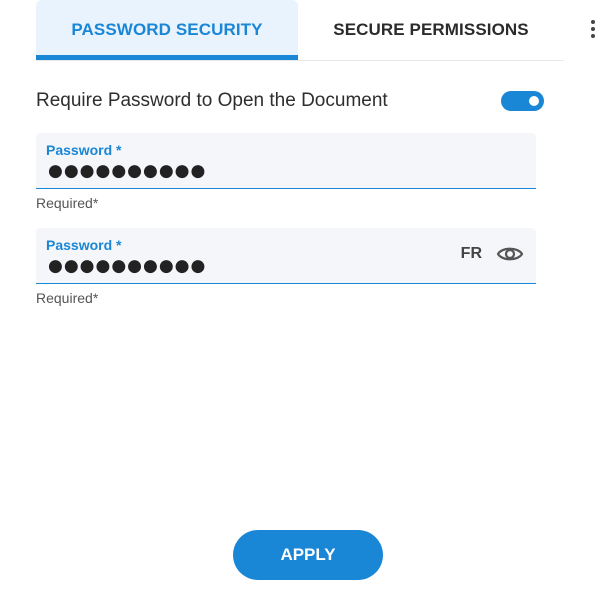  I want to click on password-field: Password * ●●●●●●●●●●, so click(286, 161).